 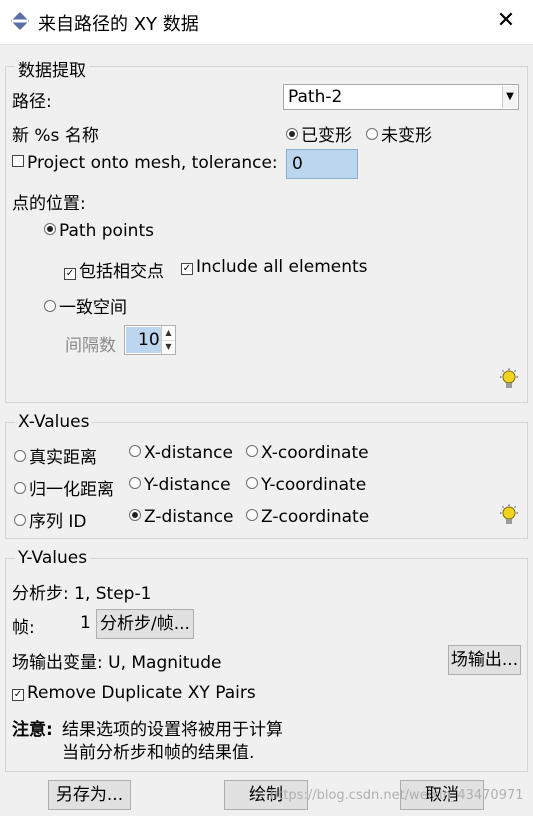 I want to click on window-title: 来自路径的 XY 数据, so click(x=118, y=24).